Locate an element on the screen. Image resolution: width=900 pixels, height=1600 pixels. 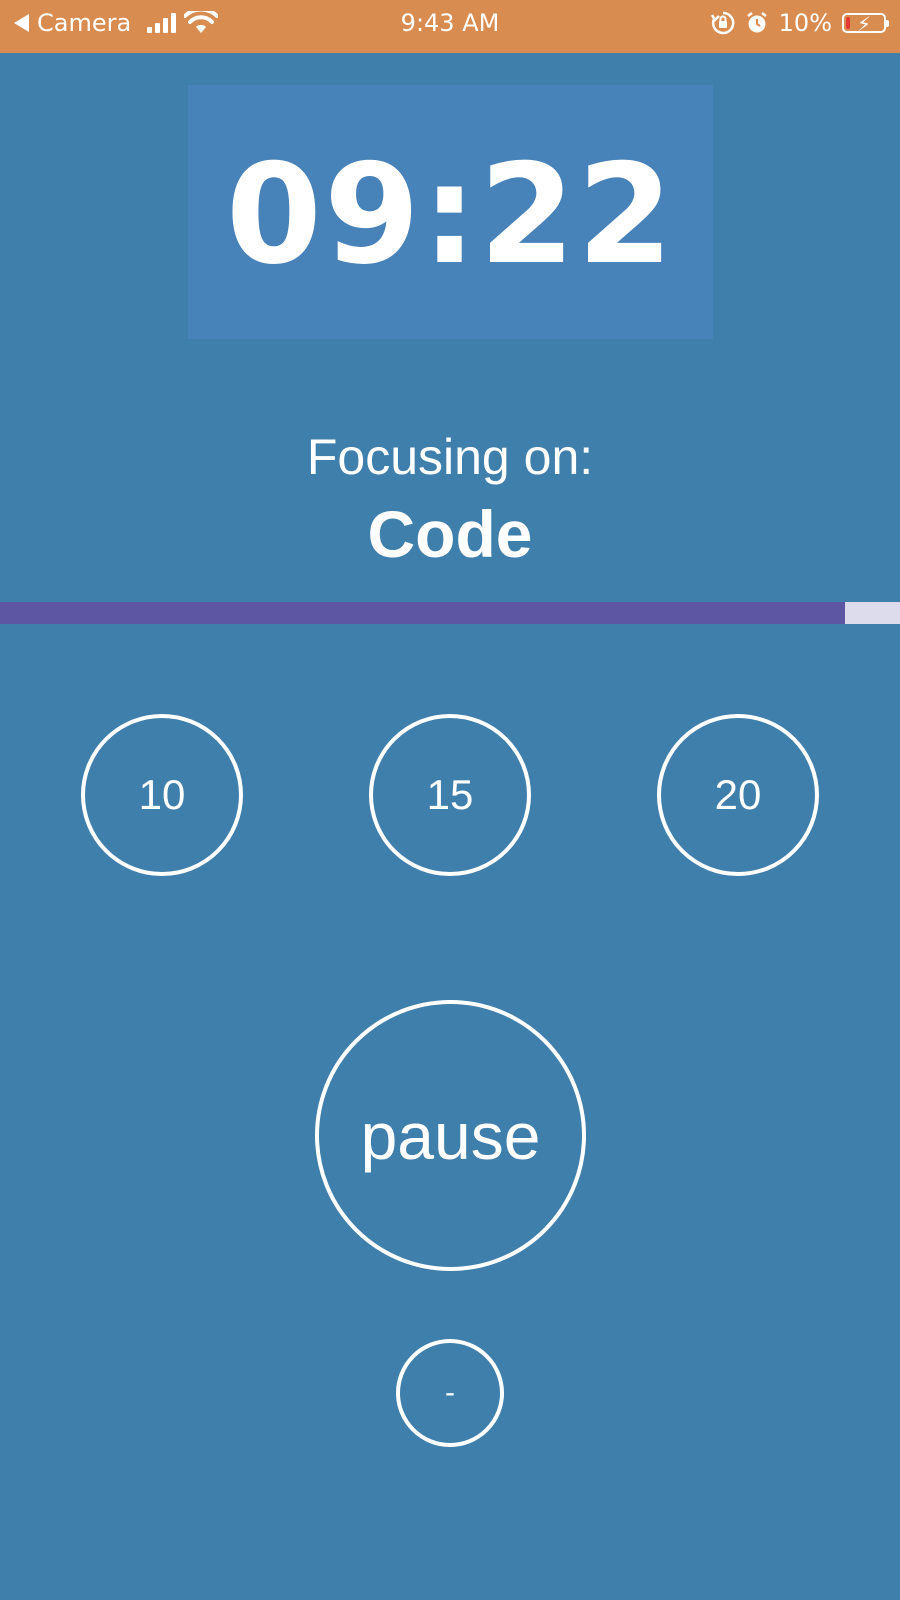
pause-button: pause is located at coordinates (450, 1135).